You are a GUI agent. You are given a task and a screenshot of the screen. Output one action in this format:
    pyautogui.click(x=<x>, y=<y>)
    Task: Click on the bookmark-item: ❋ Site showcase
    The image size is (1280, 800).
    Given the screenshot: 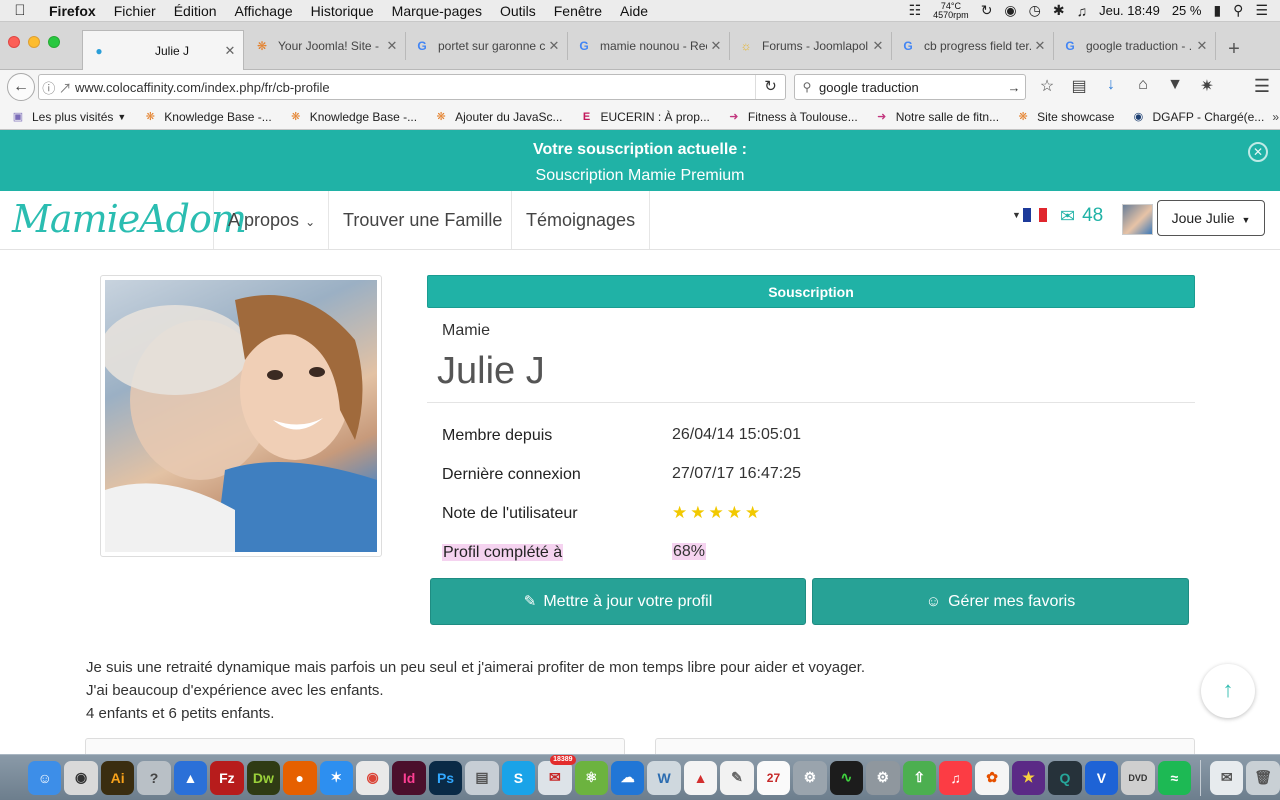 What is the action you would take?
    pyautogui.click(x=1064, y=117)
    